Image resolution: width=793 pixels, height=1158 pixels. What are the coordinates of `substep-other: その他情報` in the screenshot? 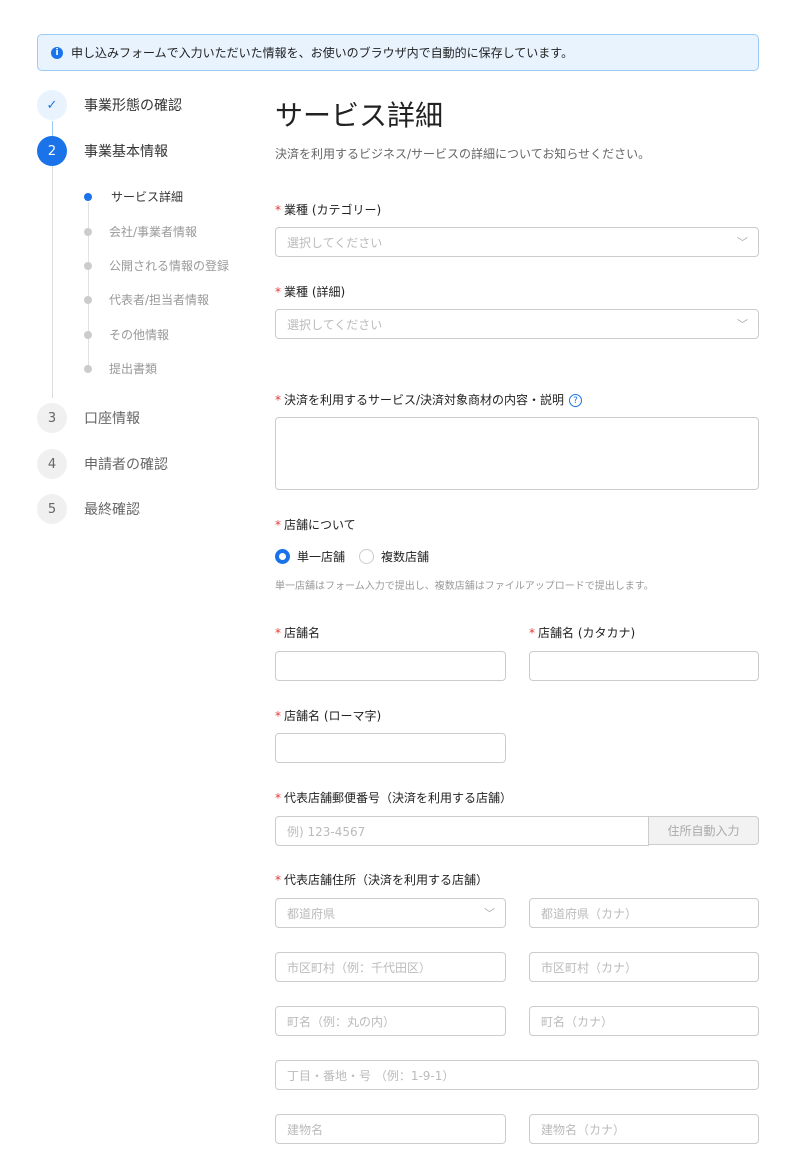 It's located at (126, 334).